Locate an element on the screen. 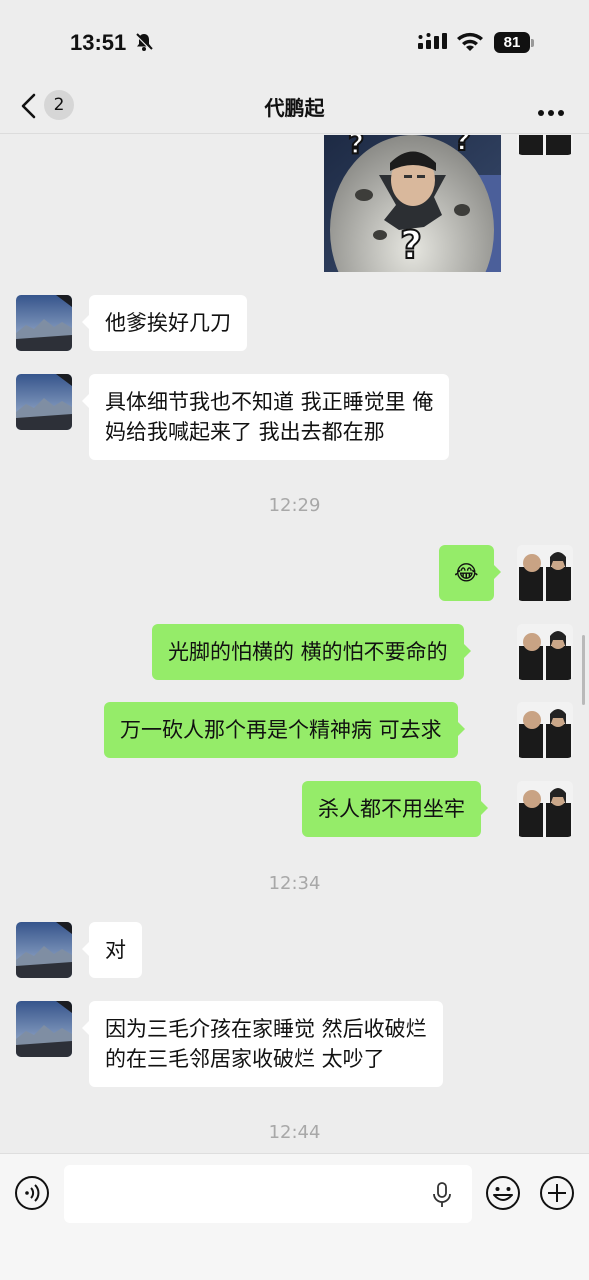 This screenshot has height=1280, width=589. input-bar is located at coordinates (294, 1216).